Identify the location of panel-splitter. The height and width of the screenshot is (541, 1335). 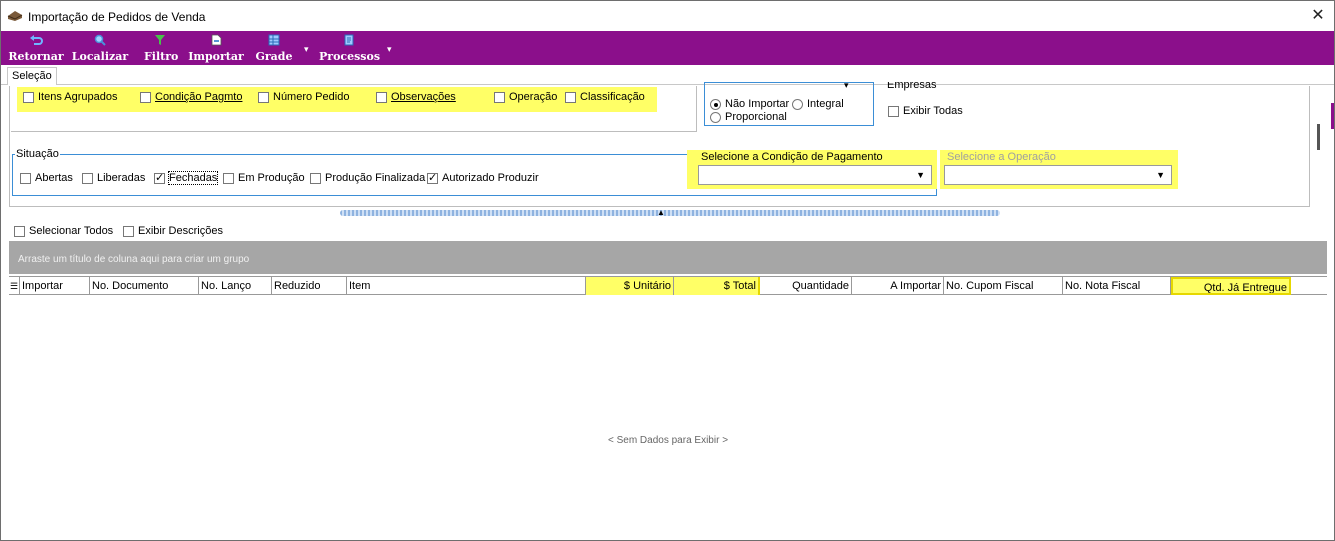
(670, 213).